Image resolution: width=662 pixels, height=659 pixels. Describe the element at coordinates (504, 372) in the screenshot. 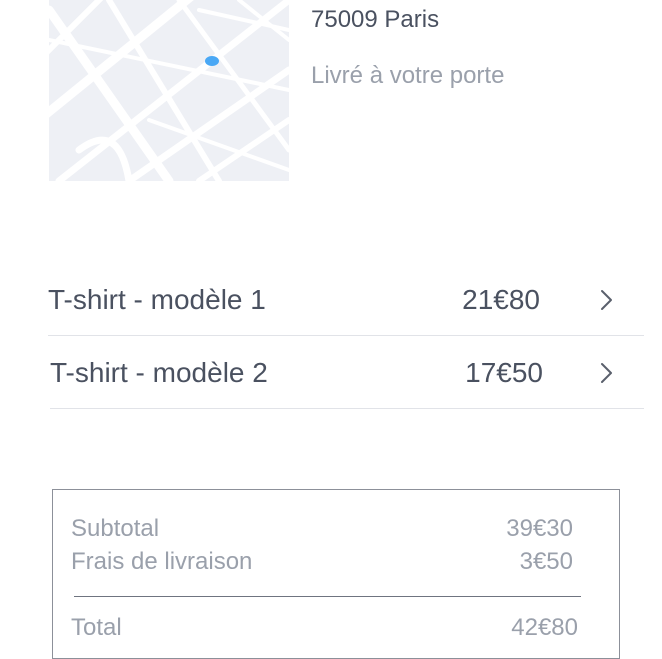

I see `cart-item-price: 17€50` at that location.